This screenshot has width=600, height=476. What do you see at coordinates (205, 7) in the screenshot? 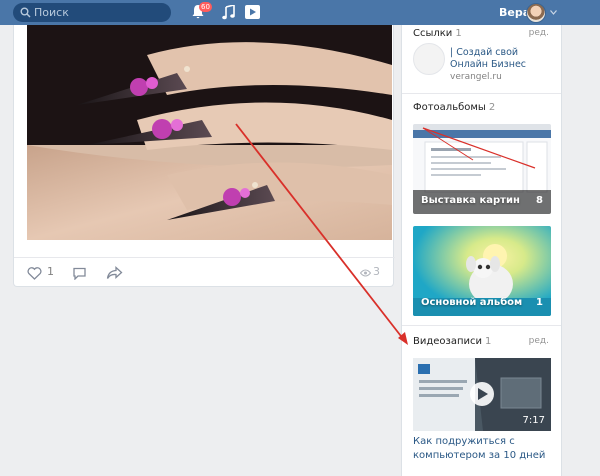
I see `notifications-badge: 60` at bounding box center [205, 7].